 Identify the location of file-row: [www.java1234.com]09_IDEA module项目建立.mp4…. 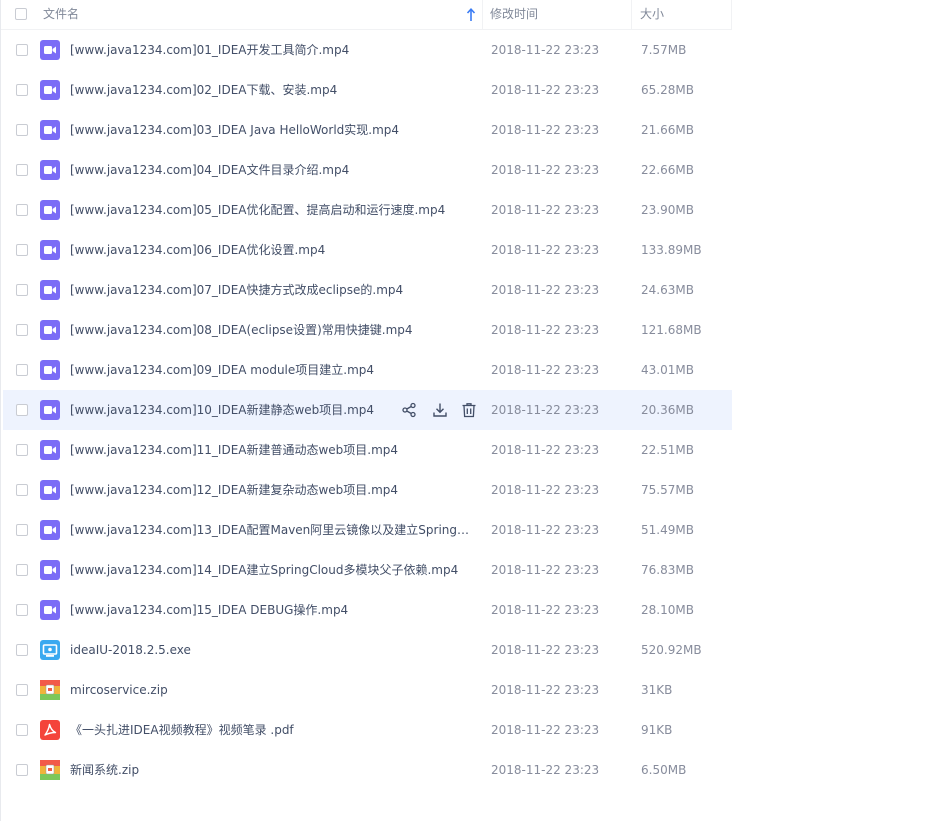
(367, 370).